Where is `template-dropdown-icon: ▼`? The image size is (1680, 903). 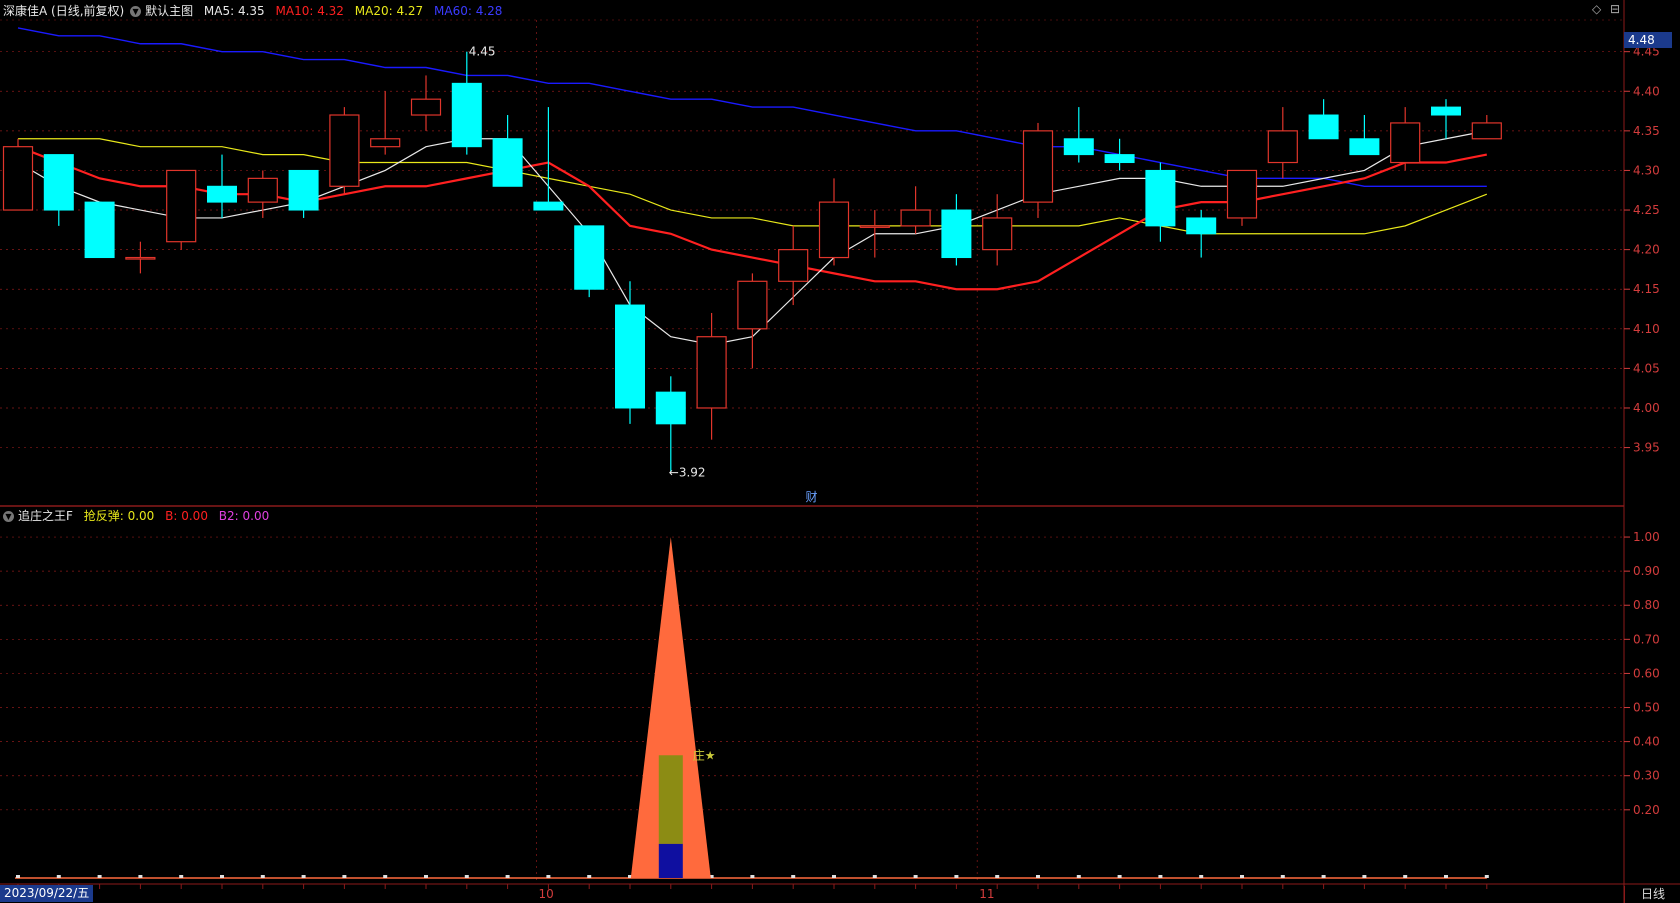
template-dropdown-icon: ▼ is located at coordinates (136, 11).